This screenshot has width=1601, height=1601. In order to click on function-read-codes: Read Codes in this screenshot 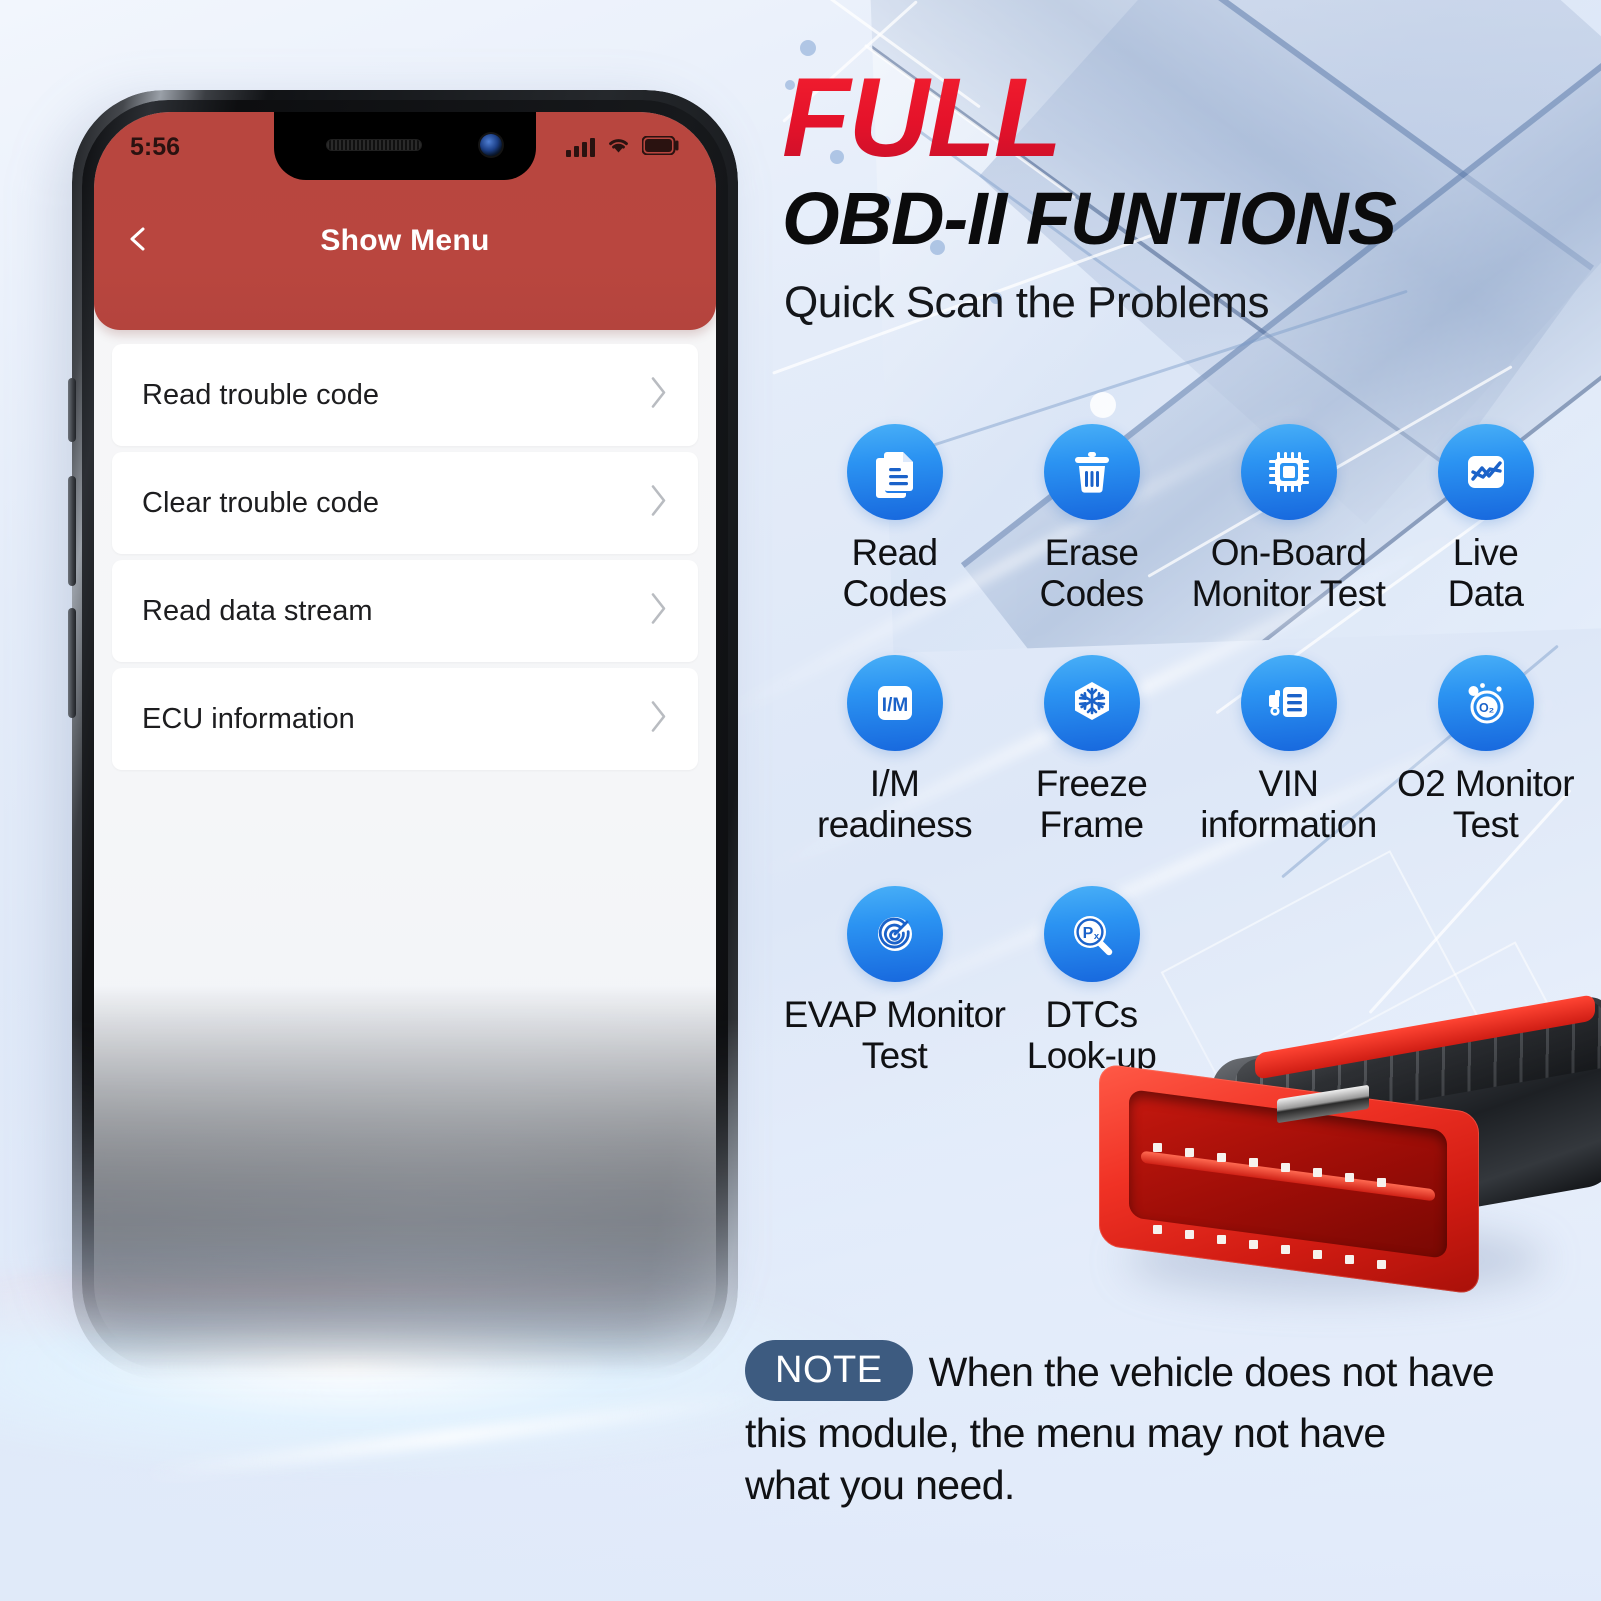, I will do `click(894, 519)`.